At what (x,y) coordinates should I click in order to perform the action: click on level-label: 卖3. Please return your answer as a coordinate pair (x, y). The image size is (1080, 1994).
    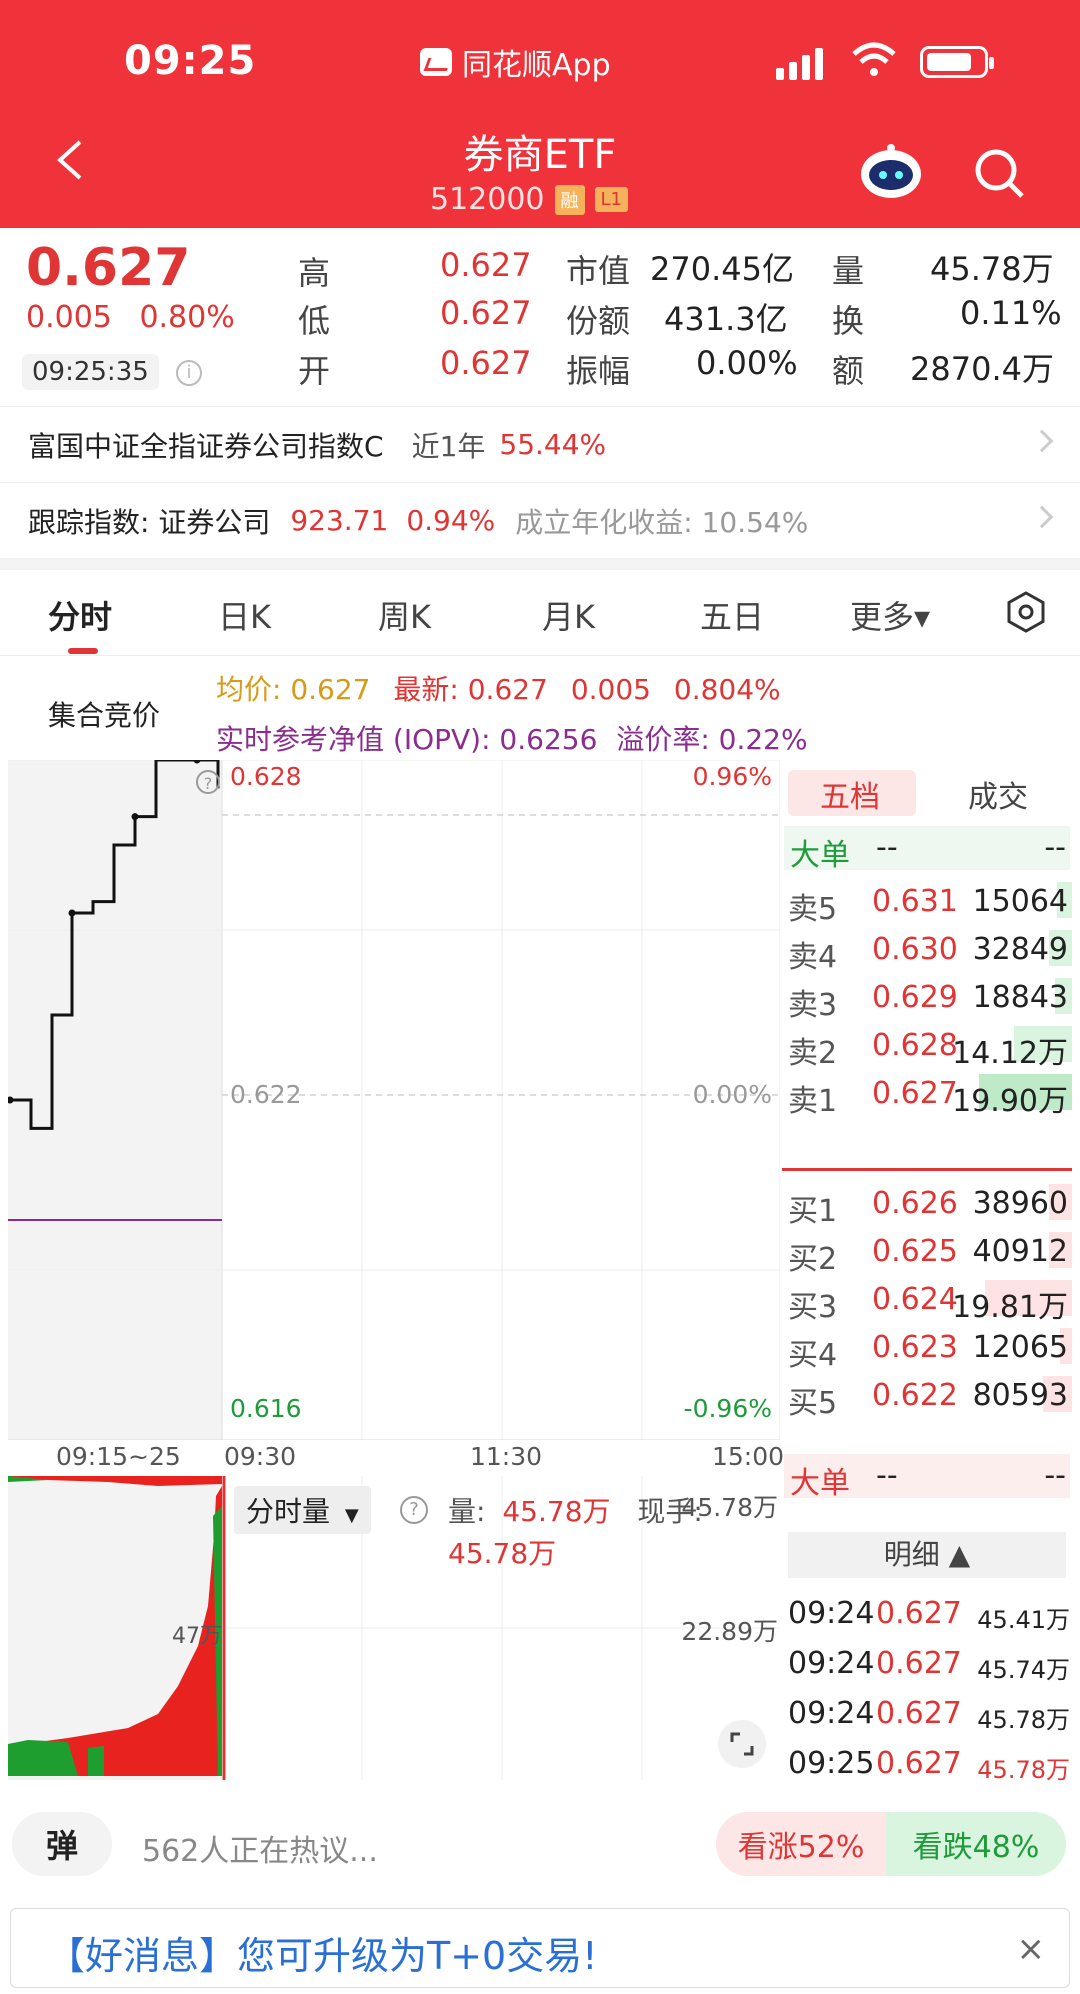
    Looking at the image, I should click on (813, 1005).